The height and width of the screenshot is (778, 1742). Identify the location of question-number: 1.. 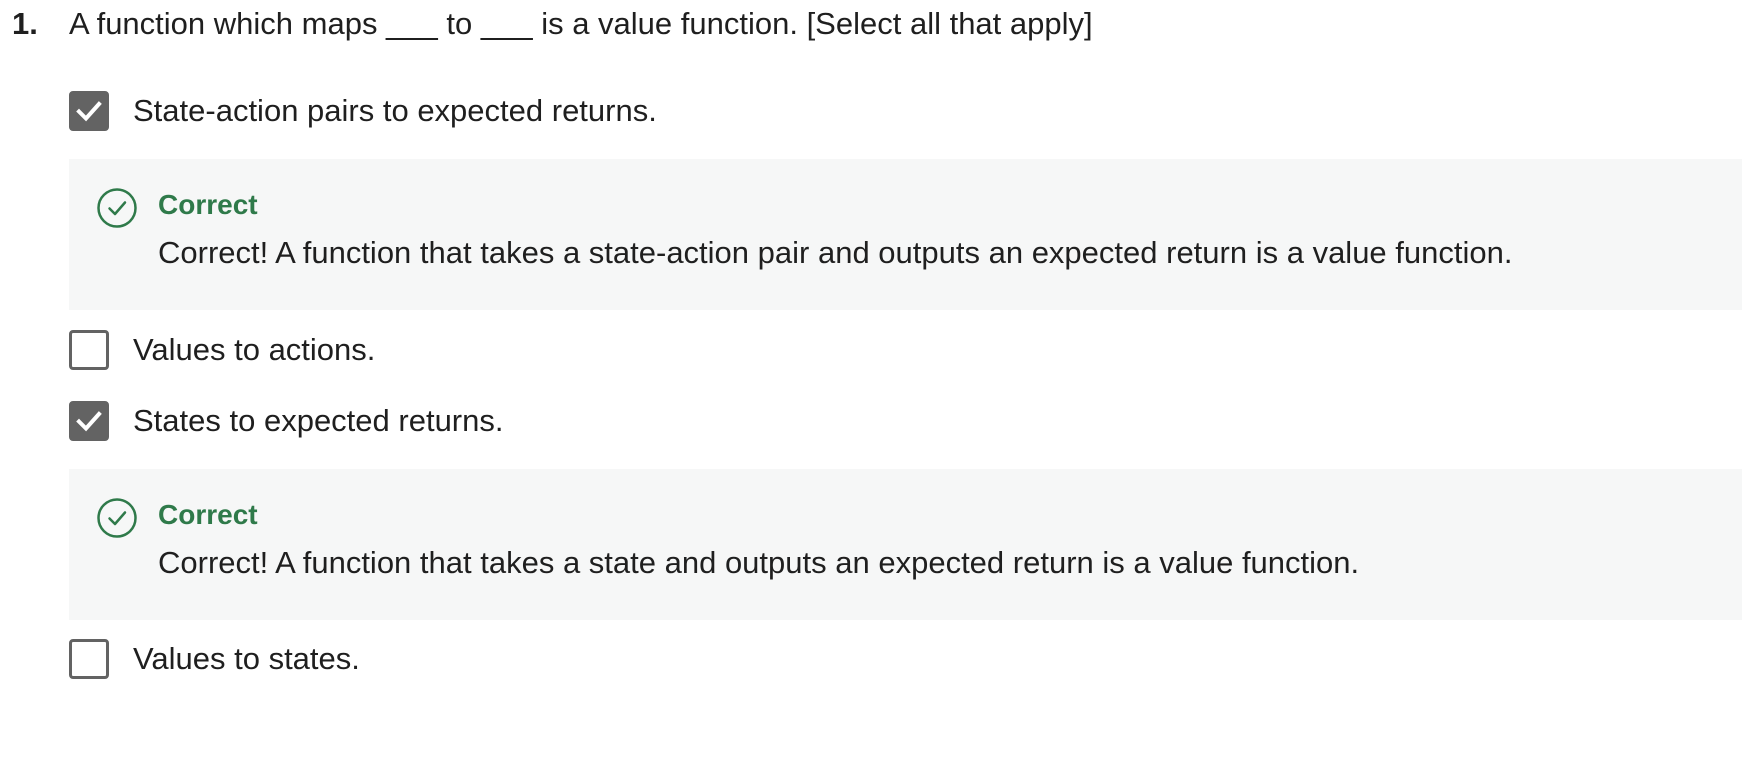
(25, 23).